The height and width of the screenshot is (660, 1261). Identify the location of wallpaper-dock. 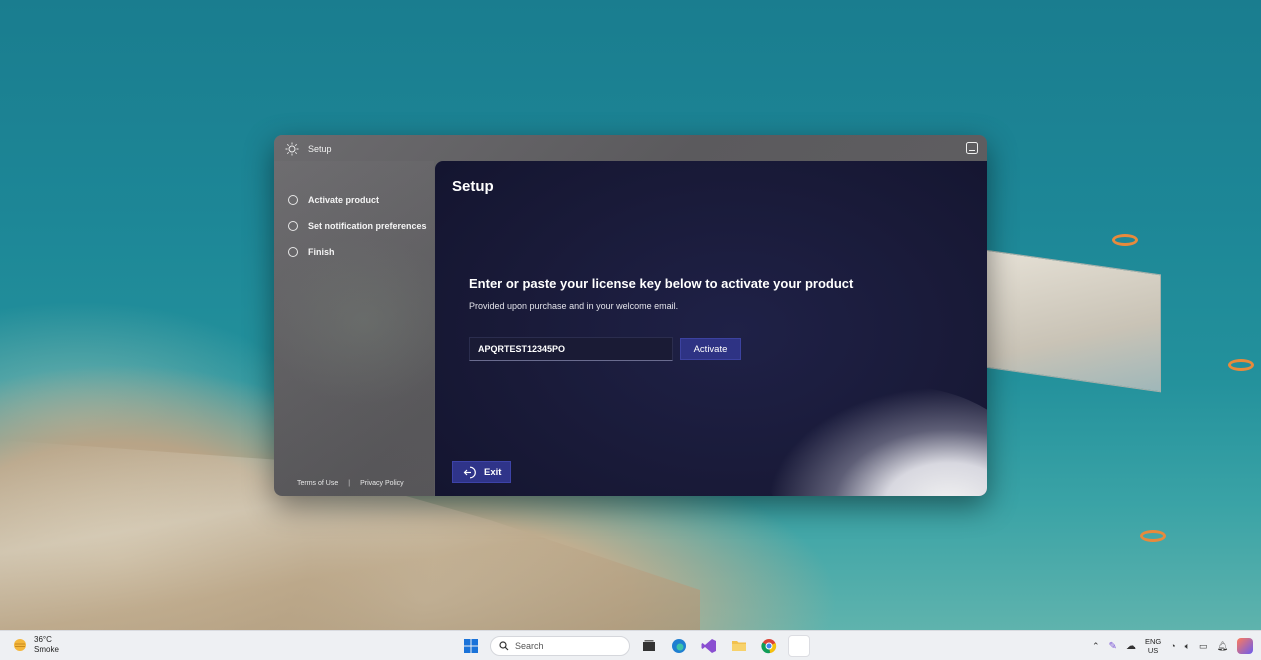
(1073, 321).